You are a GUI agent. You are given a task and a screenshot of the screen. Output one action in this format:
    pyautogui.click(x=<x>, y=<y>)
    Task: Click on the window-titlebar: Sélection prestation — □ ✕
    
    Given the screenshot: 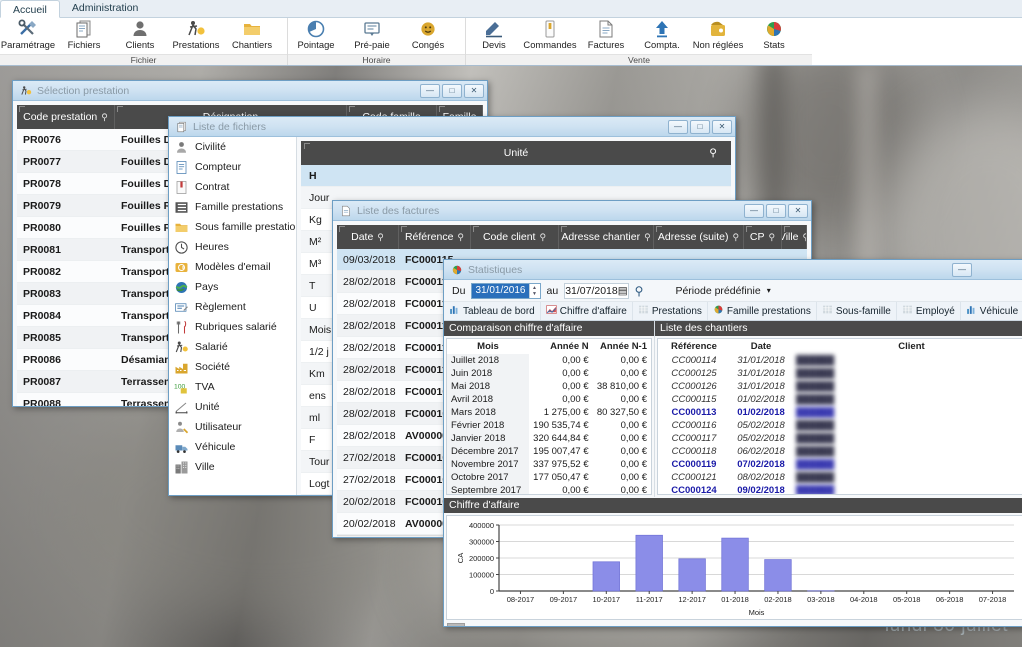 What is the action you would take?
    pyautogui.click(x=250, y=91)
    